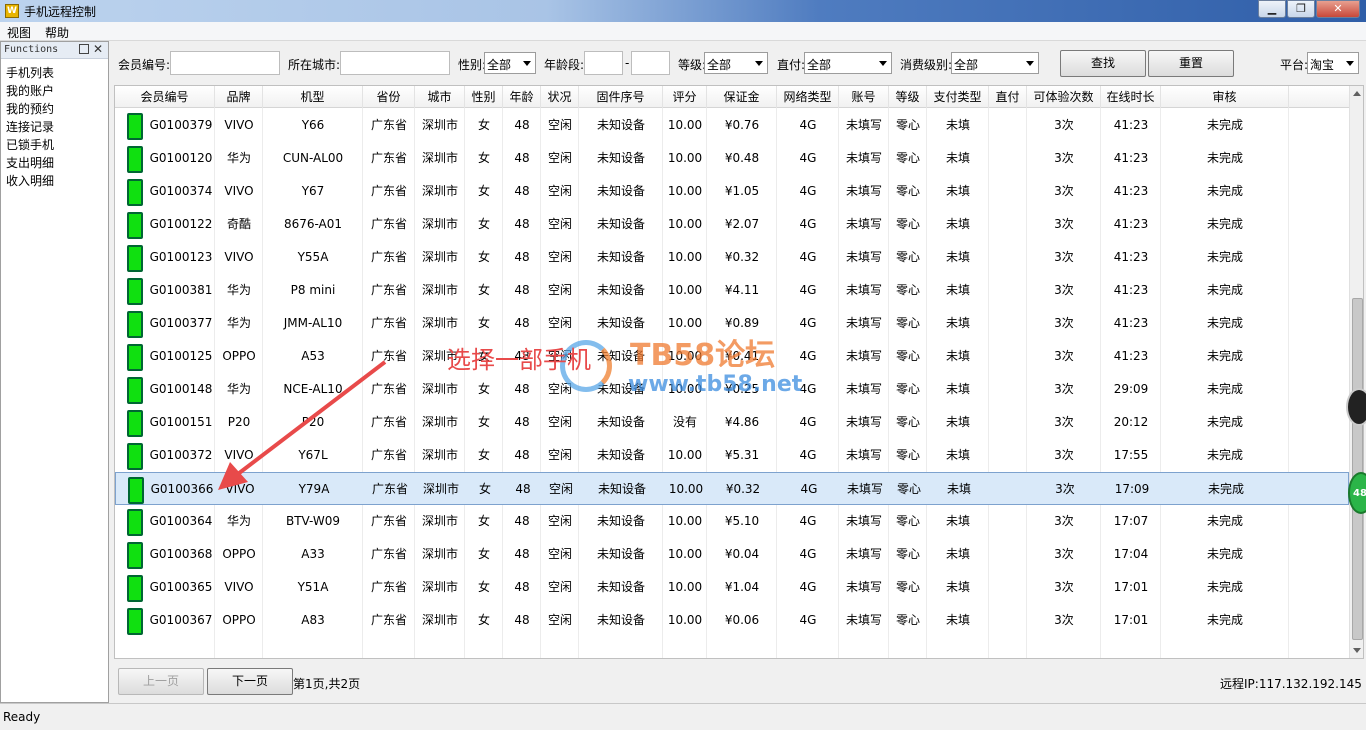  I want to click on column-header-trial-count: 可体验次数, so click(1064, 97).